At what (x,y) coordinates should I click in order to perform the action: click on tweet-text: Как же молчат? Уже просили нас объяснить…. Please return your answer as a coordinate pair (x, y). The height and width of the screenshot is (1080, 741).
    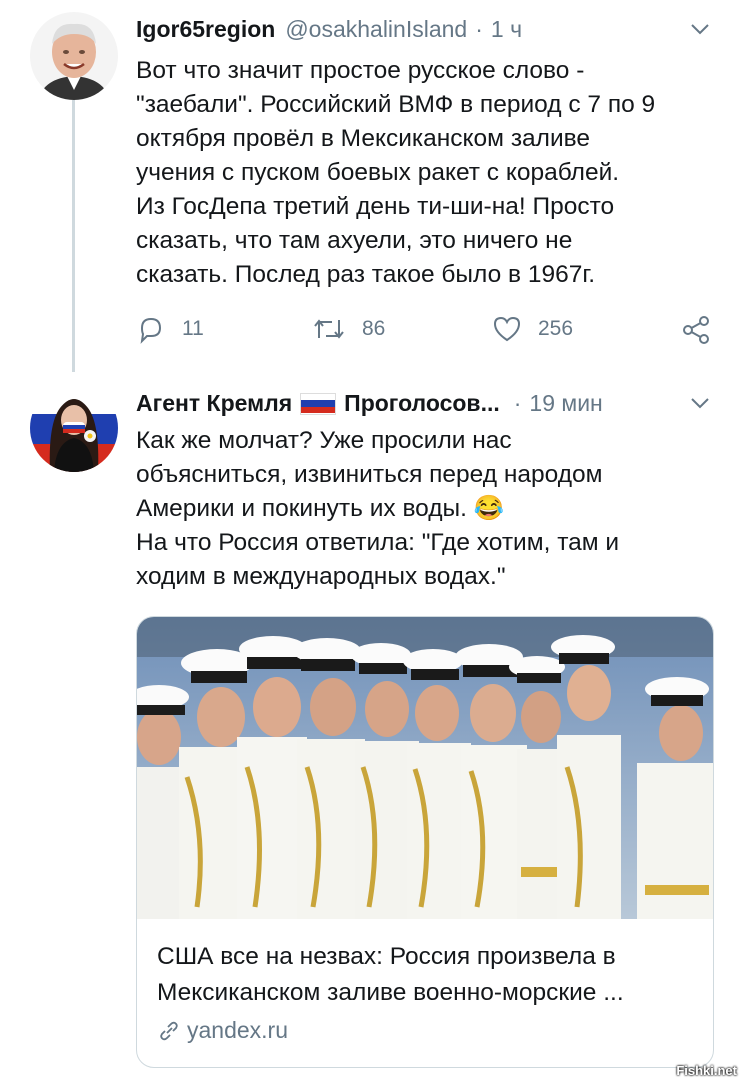
    Looking at the image, I should click on (377, 509).